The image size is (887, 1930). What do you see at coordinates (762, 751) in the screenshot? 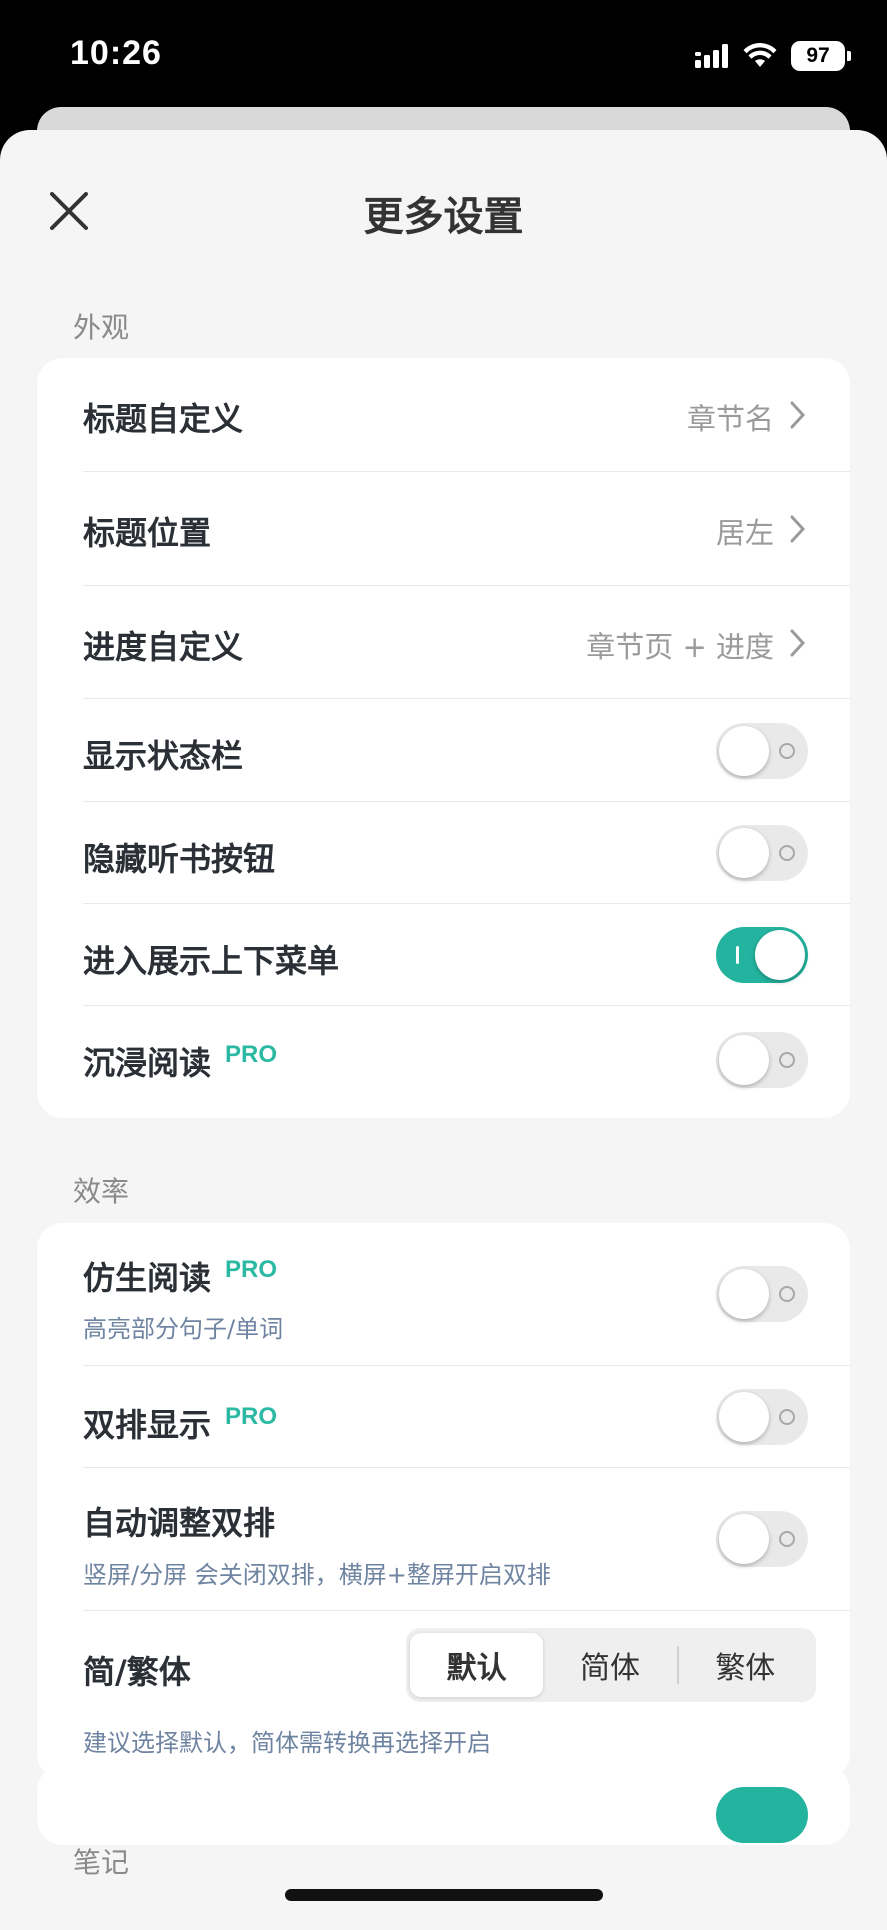
I see `show-status-bar-toggle` at bounding box center [762, 751].